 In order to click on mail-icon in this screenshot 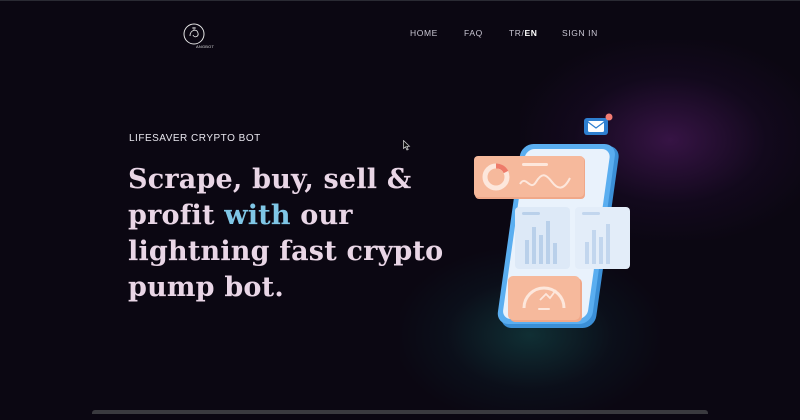, I will do `click(598, 124)`.